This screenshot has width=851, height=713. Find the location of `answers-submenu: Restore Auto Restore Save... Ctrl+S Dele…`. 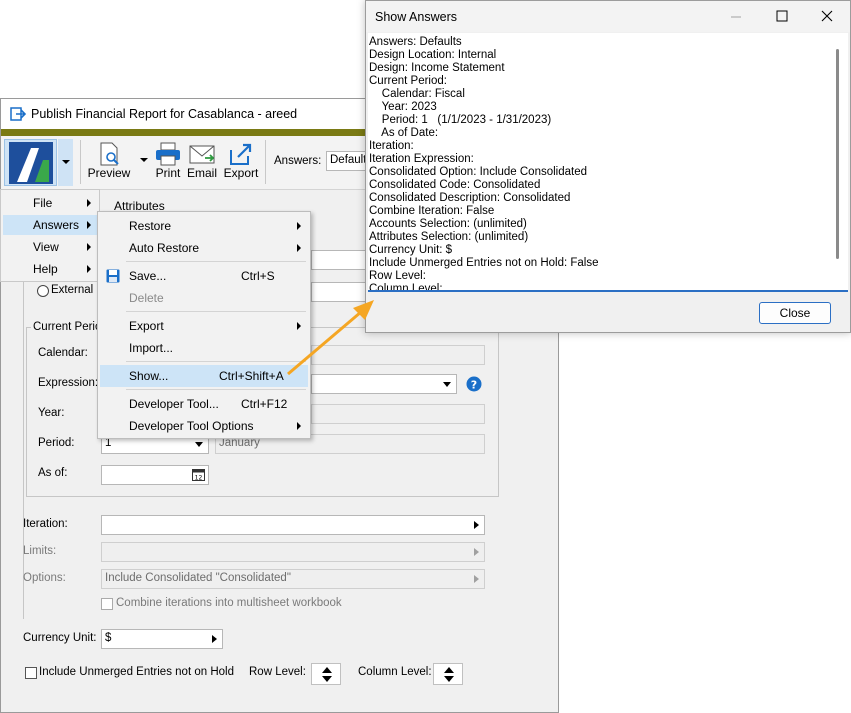

answers-submenu: Restore Auto Restore Save... Ctrl+S Dele… is located at coordinates (204, 325).